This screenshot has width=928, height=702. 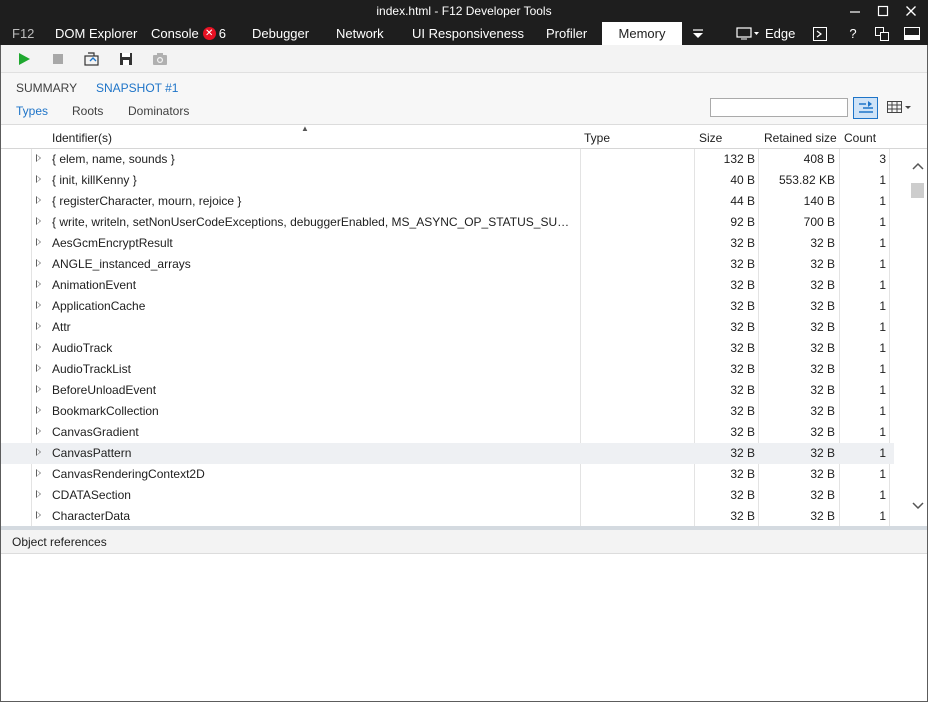 What do you see at coordinates (82, 138) in the screenshot?
I see `column-header-identifier: Identifier(s)` at bounding box center [82, 138].